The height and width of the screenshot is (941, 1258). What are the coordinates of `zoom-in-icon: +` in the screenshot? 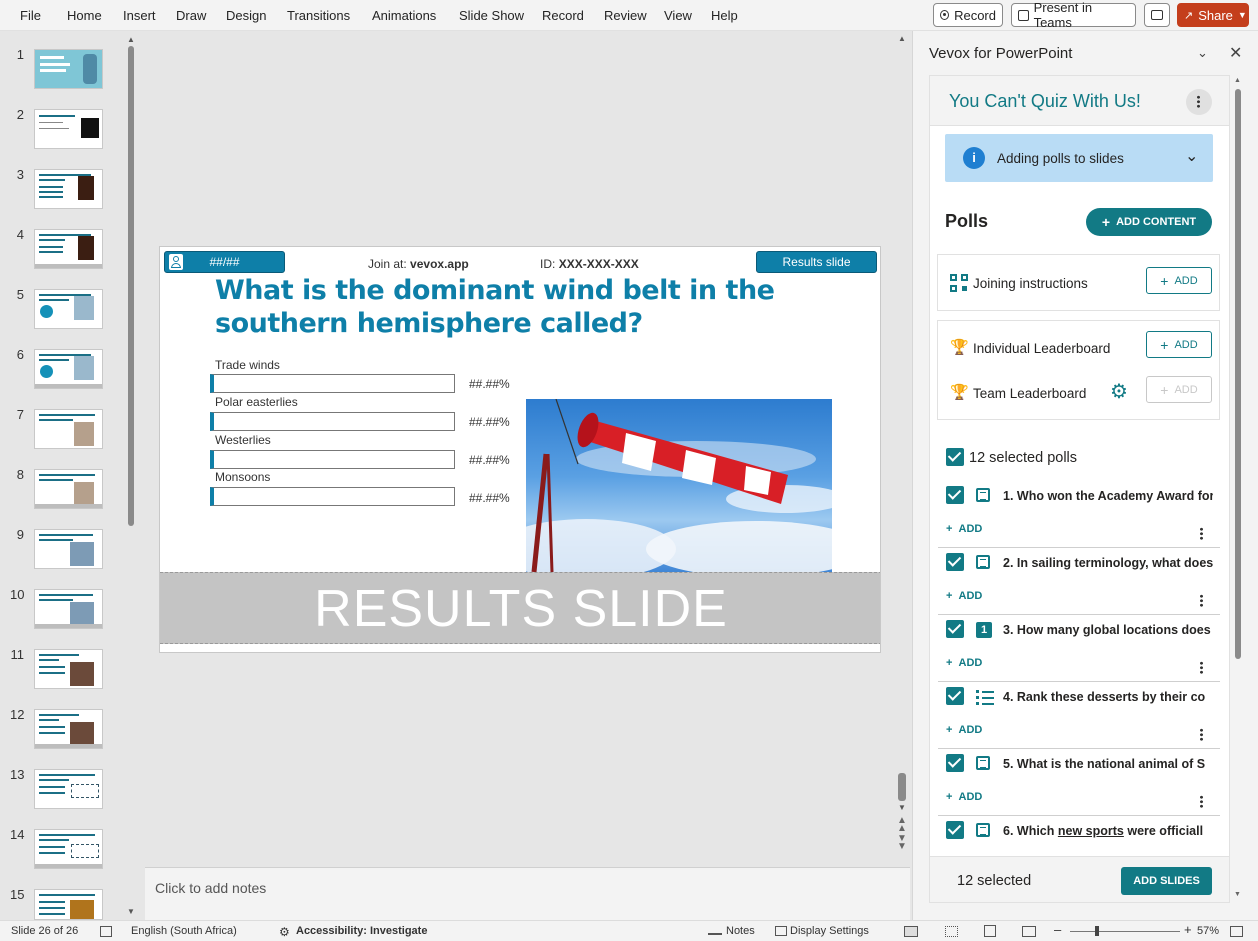 It's located at (1188, 929).